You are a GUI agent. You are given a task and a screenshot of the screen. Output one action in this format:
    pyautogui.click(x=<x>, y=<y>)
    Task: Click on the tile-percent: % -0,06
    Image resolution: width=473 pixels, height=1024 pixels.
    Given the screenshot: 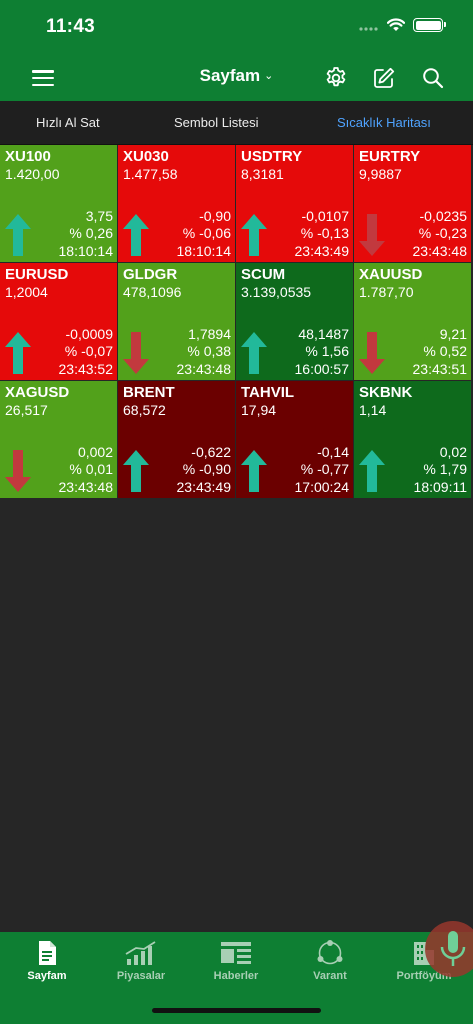 What is the action you would take?
    pyautogui.click(x=206, y=233)
    